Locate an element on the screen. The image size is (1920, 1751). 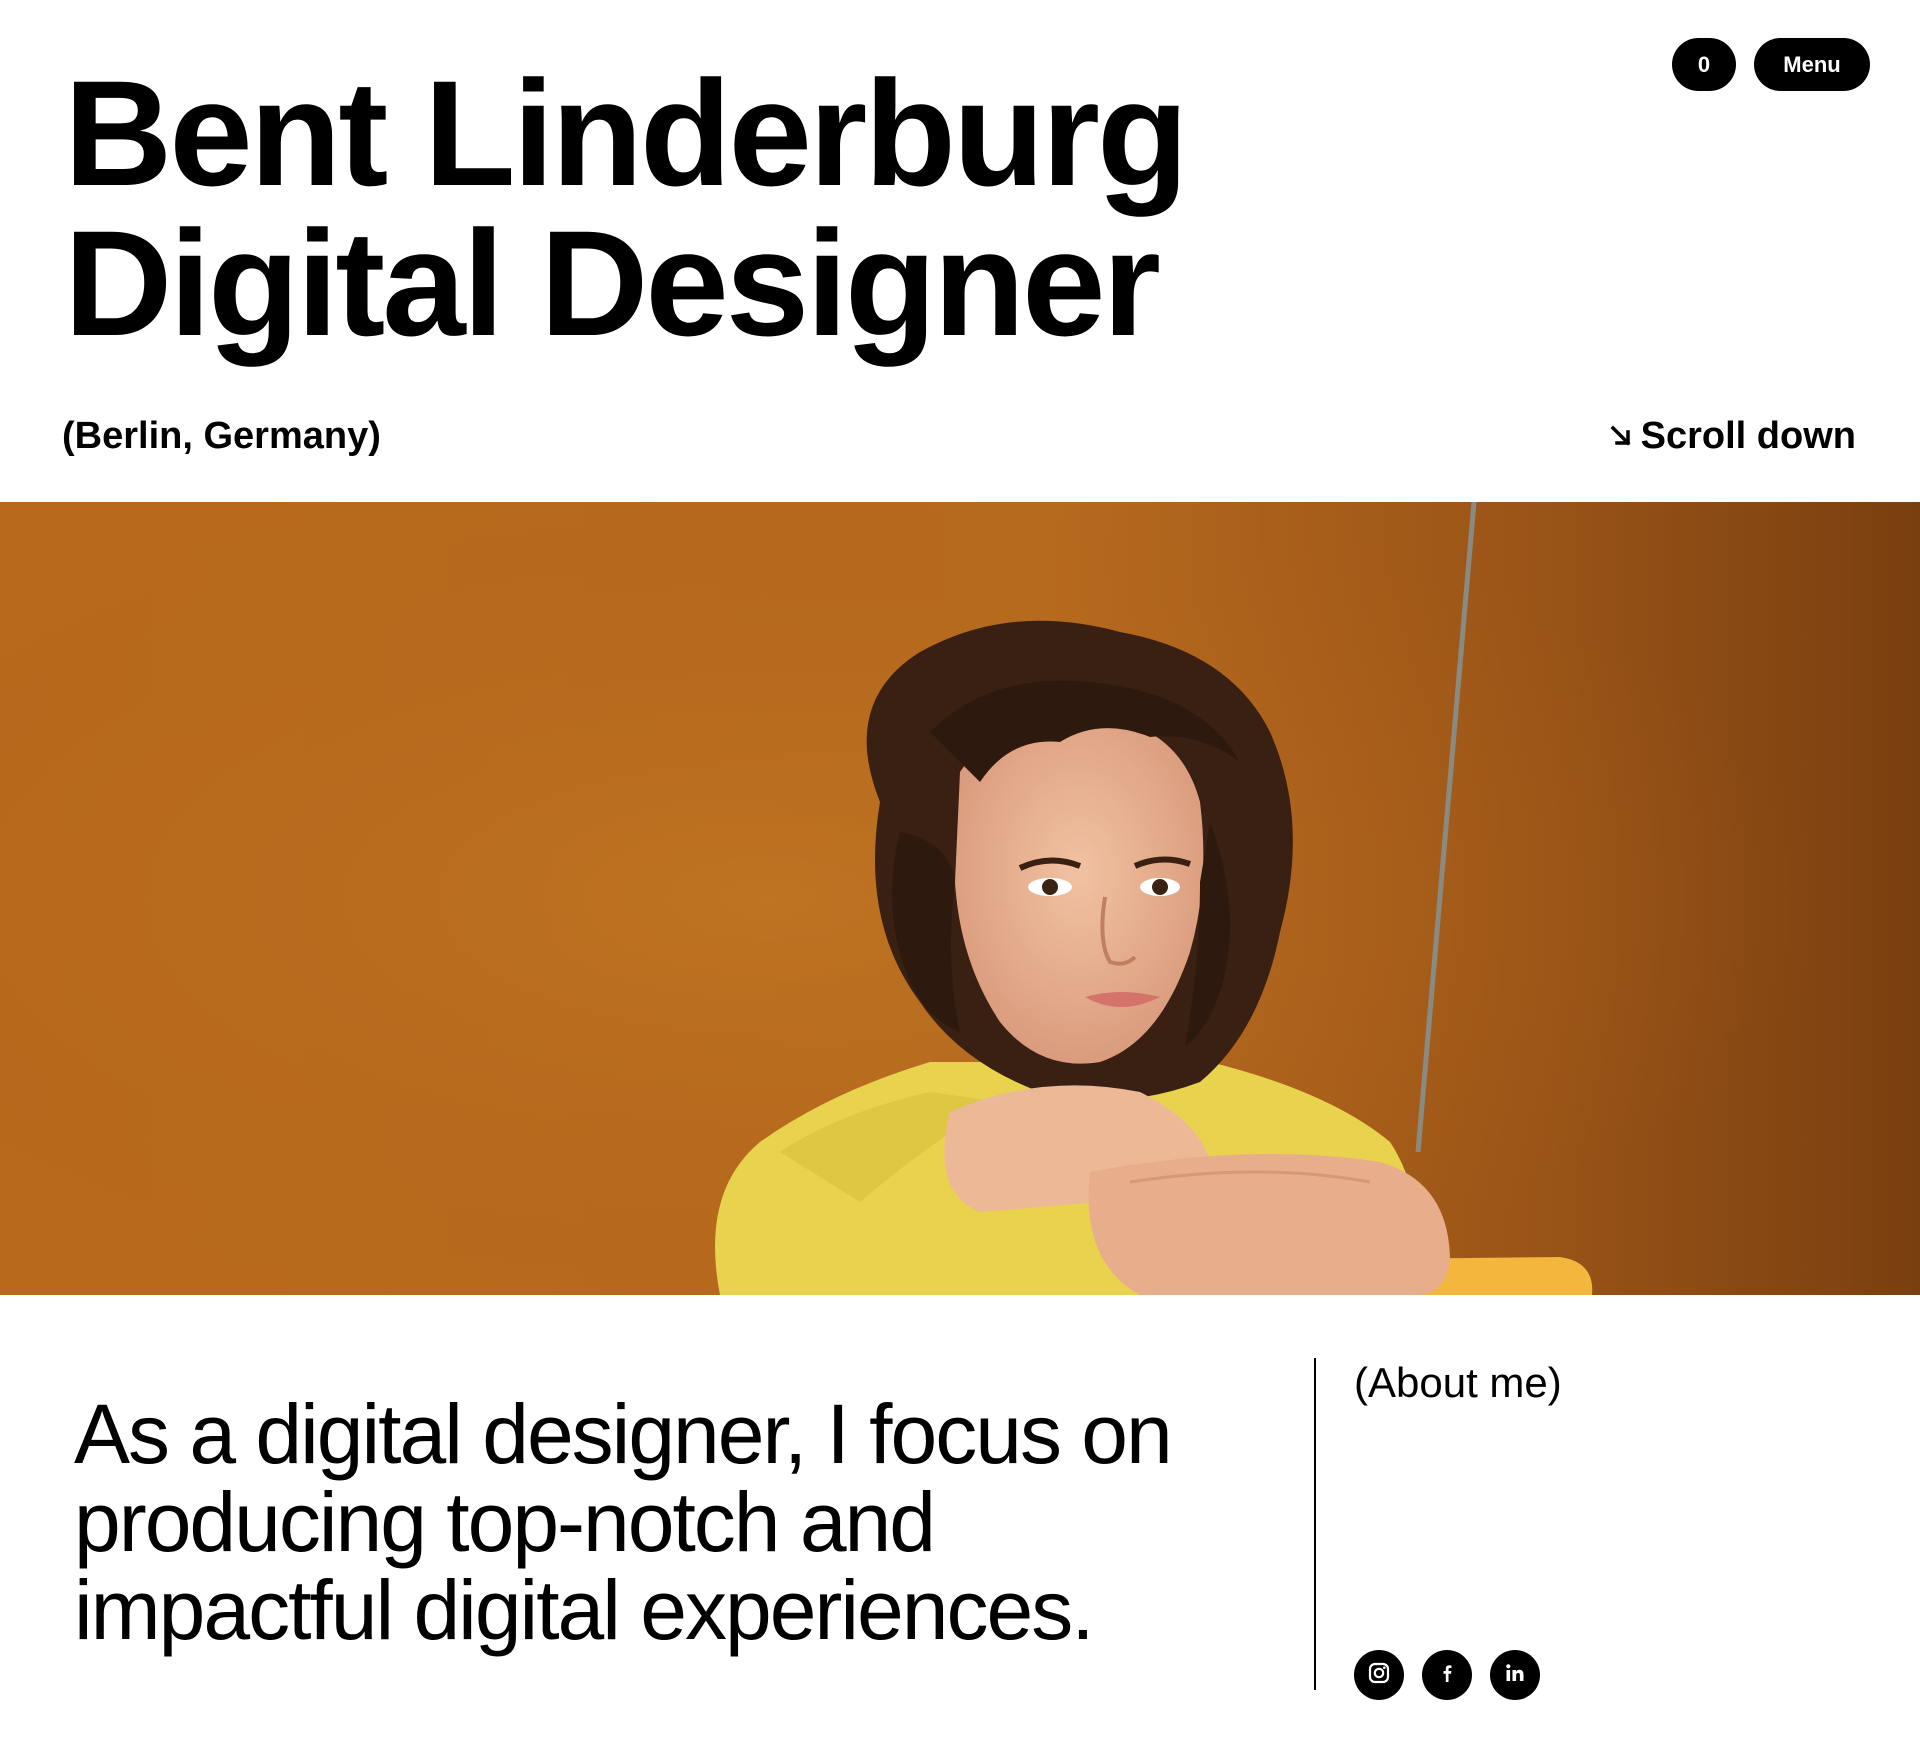
instagram-link is located at coordinates (1379, 1675).